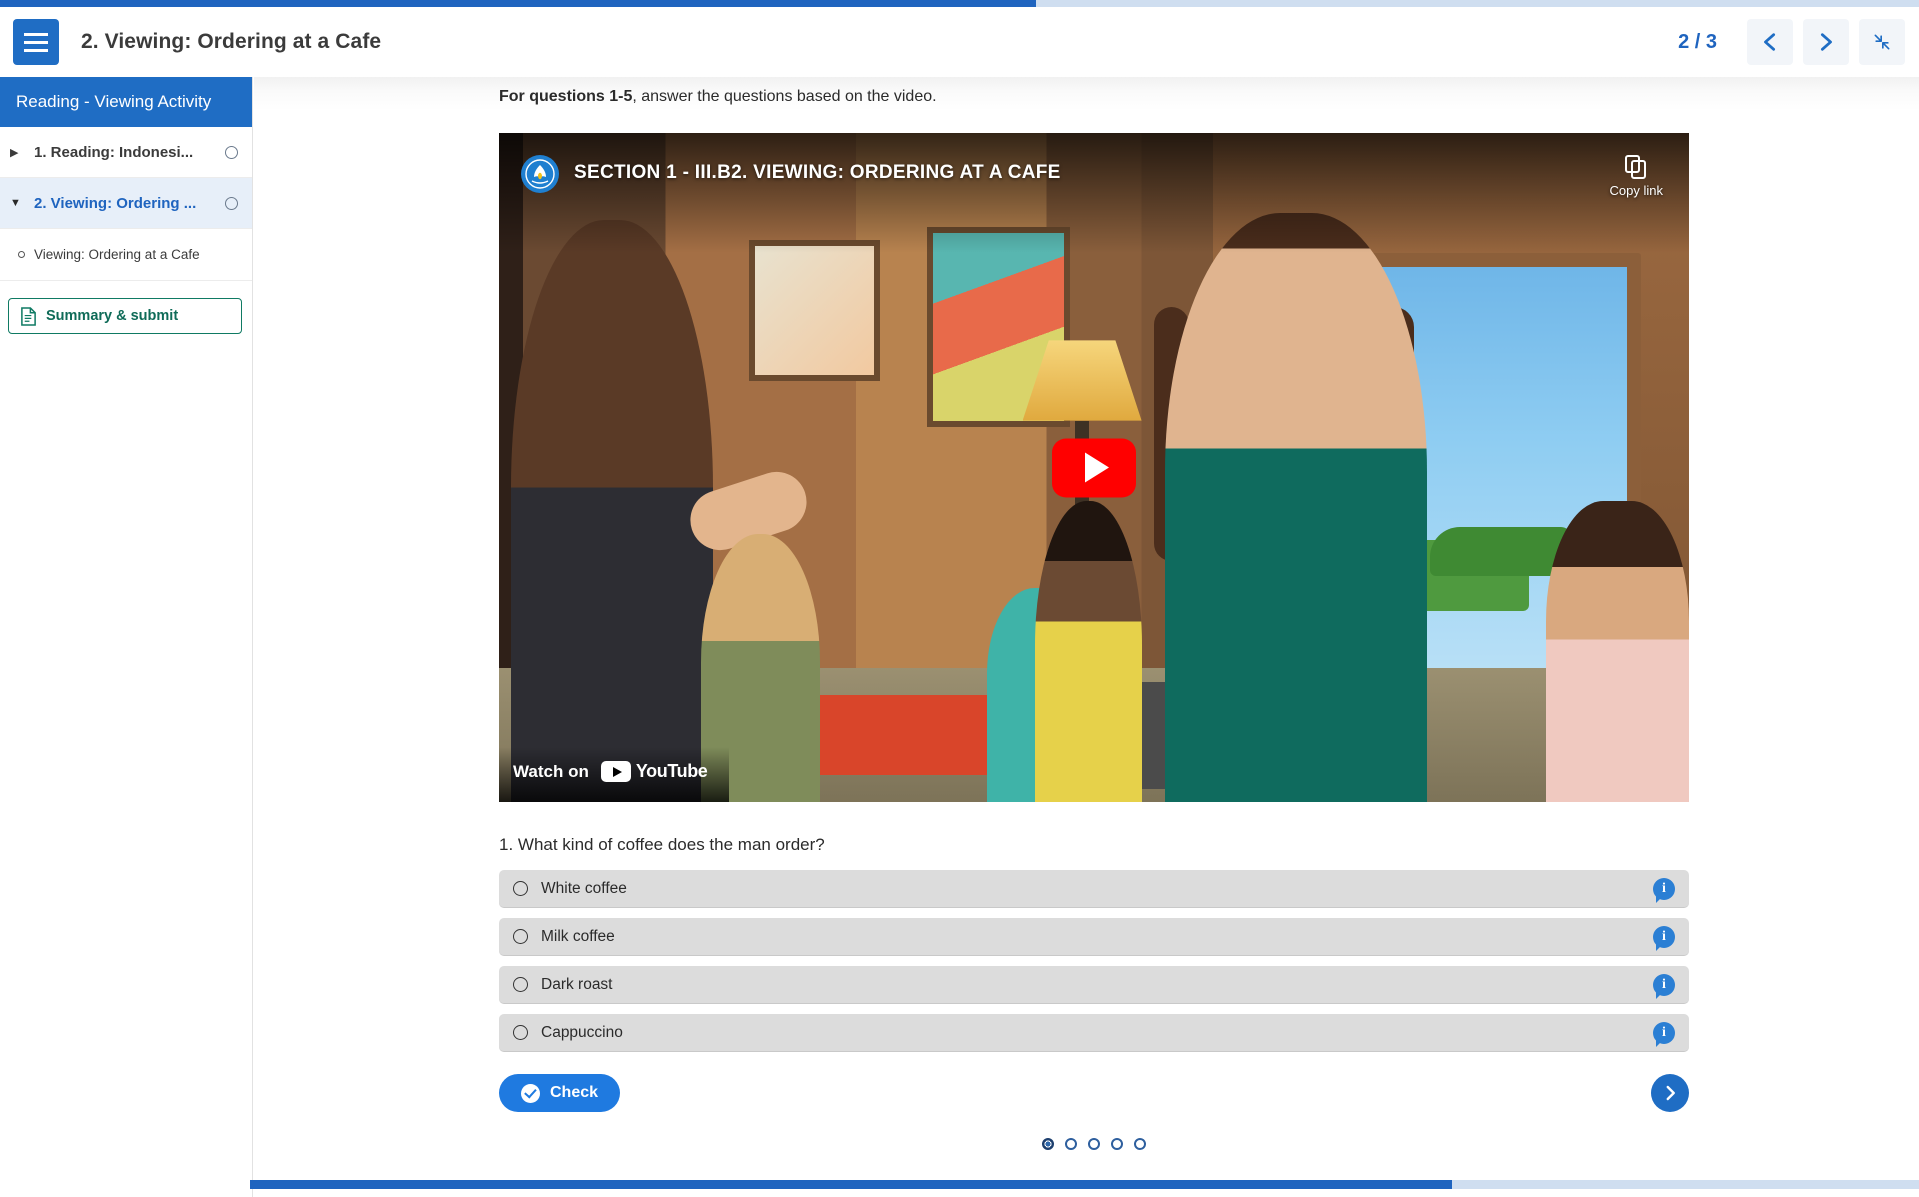 The height and width of the screenshot is (1197, 1919). I want to click on video-scene-woman, so click(1296, 507).